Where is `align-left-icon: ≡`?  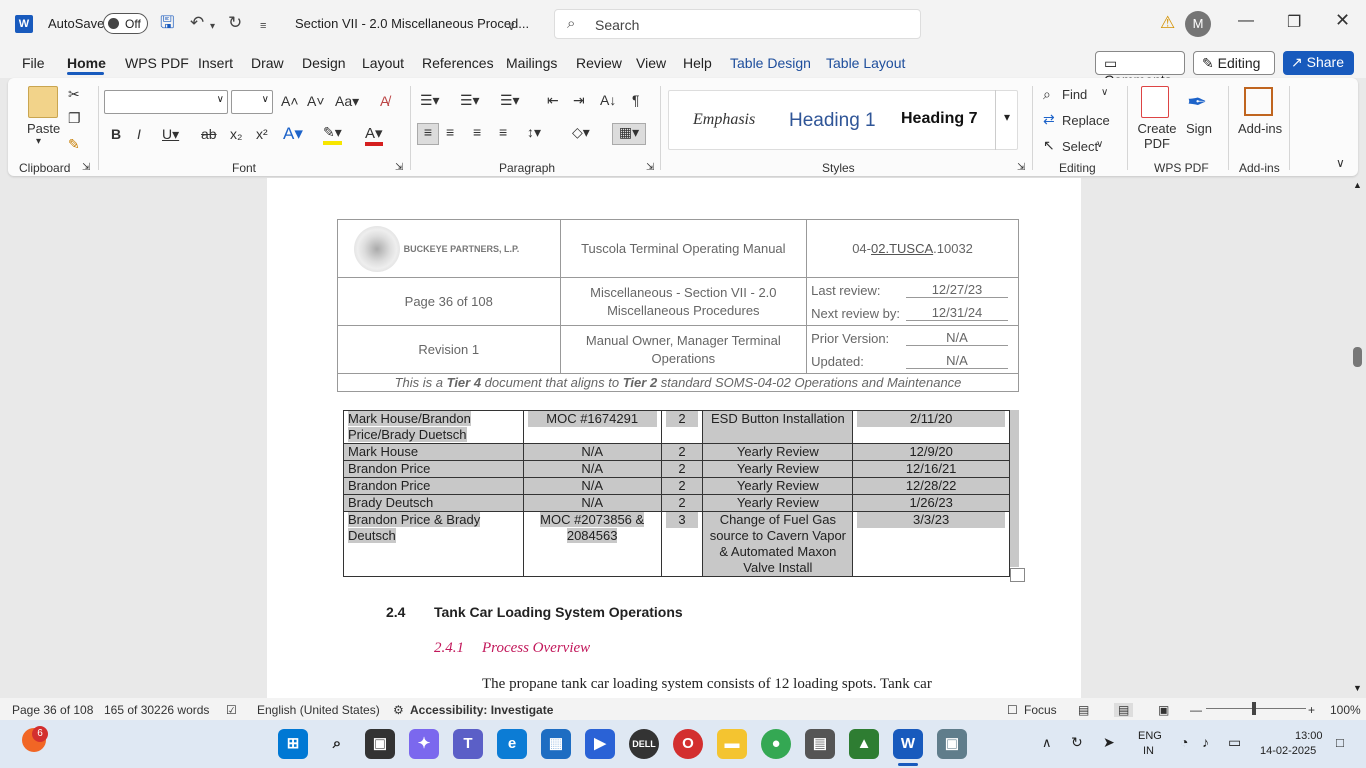 align-left-icon: ≡ is located at coordinates (428, 134).